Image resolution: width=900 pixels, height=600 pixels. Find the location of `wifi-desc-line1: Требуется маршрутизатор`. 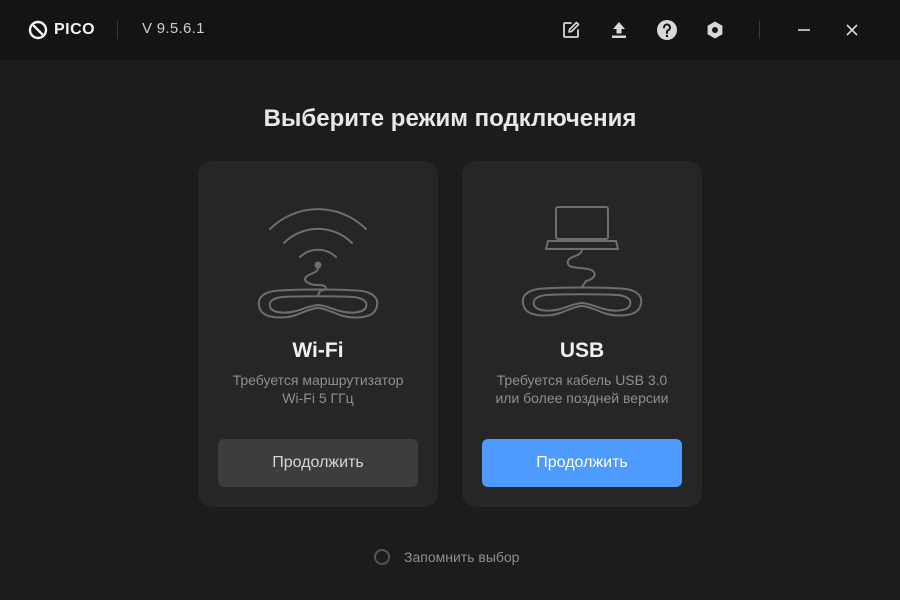

wifi-desc-line1: Требуется маршрутизатор is located at coordinates (318, 380).